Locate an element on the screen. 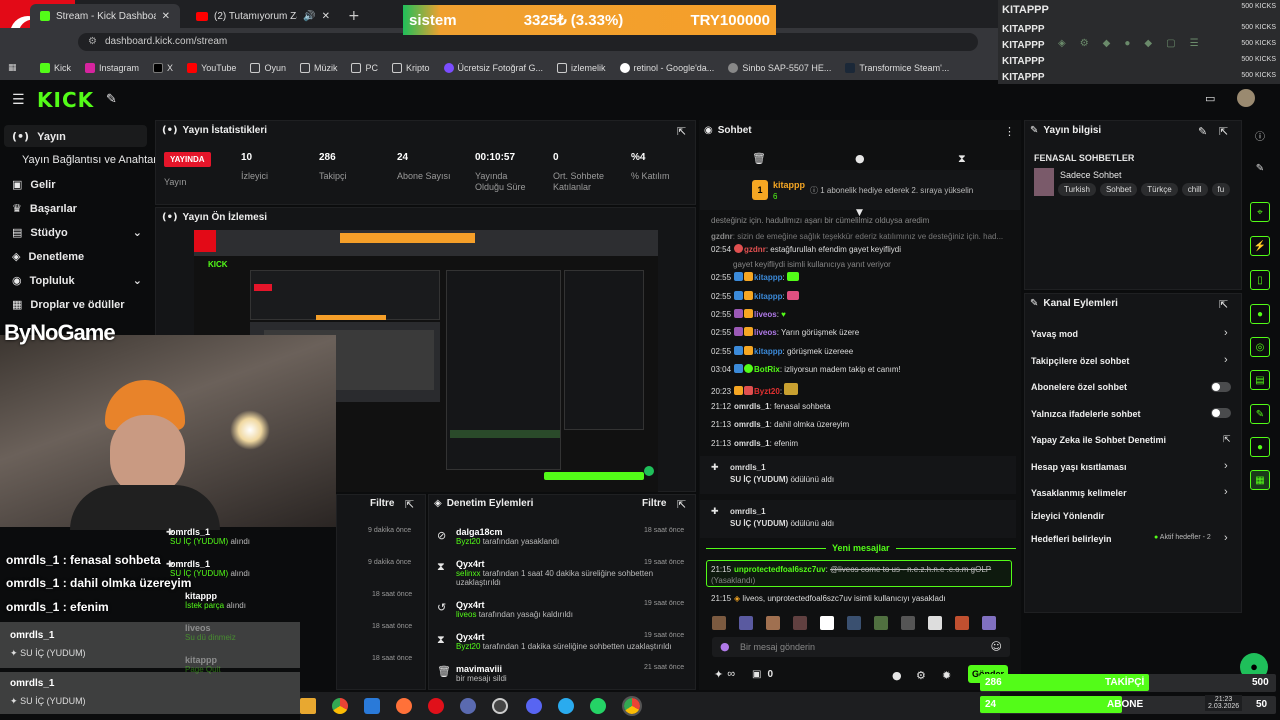 This screenshot has height=720, width=1280. whatsapp-icon is located at coordinates (598, 706).